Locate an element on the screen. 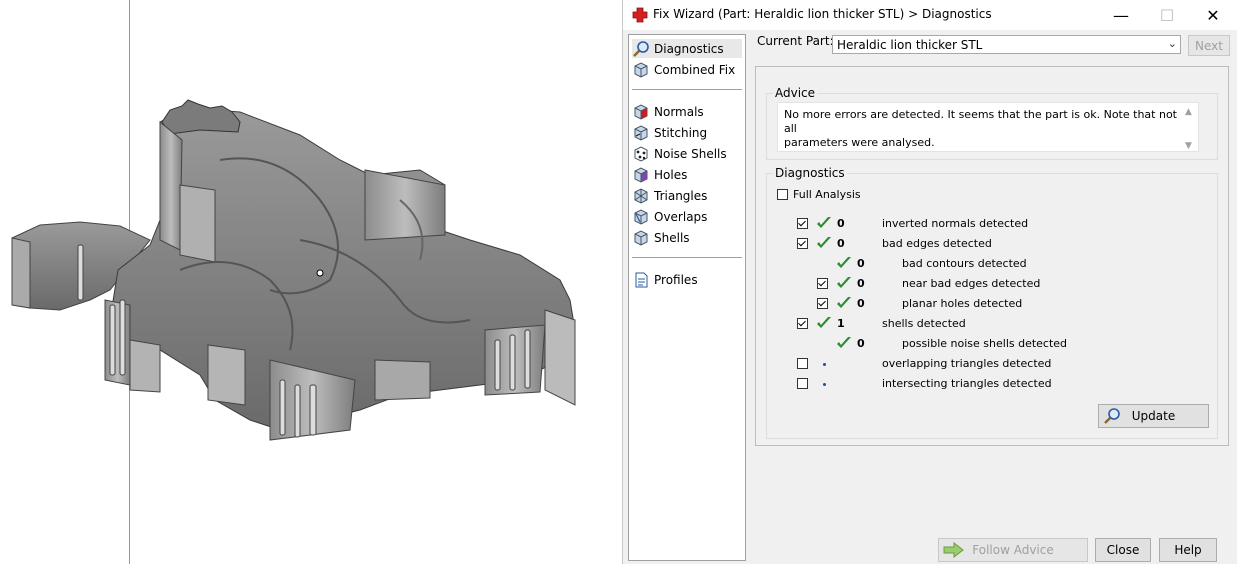 This screenshot has height=564, width=1237. shells-label: shells detected is located at coordinates (924, 323).